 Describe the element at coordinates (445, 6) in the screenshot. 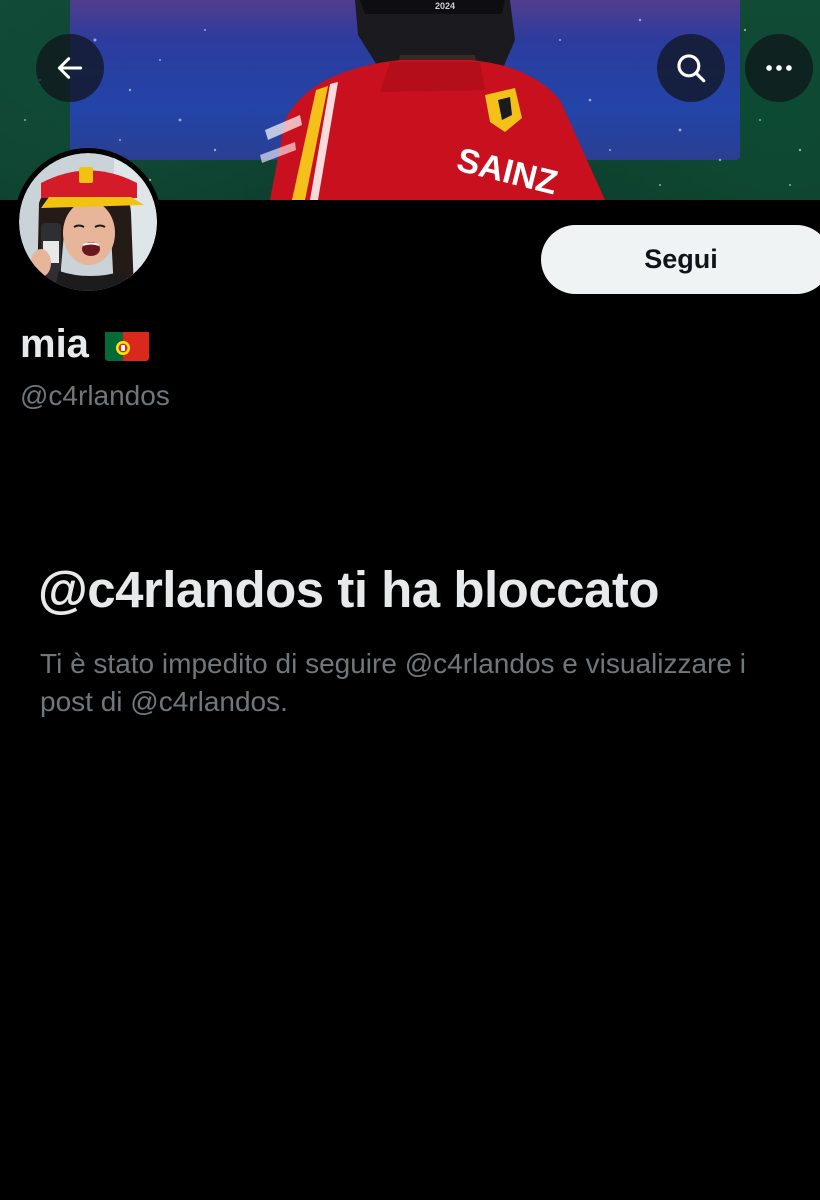

I see `cap-year-text: 2024` at that location.